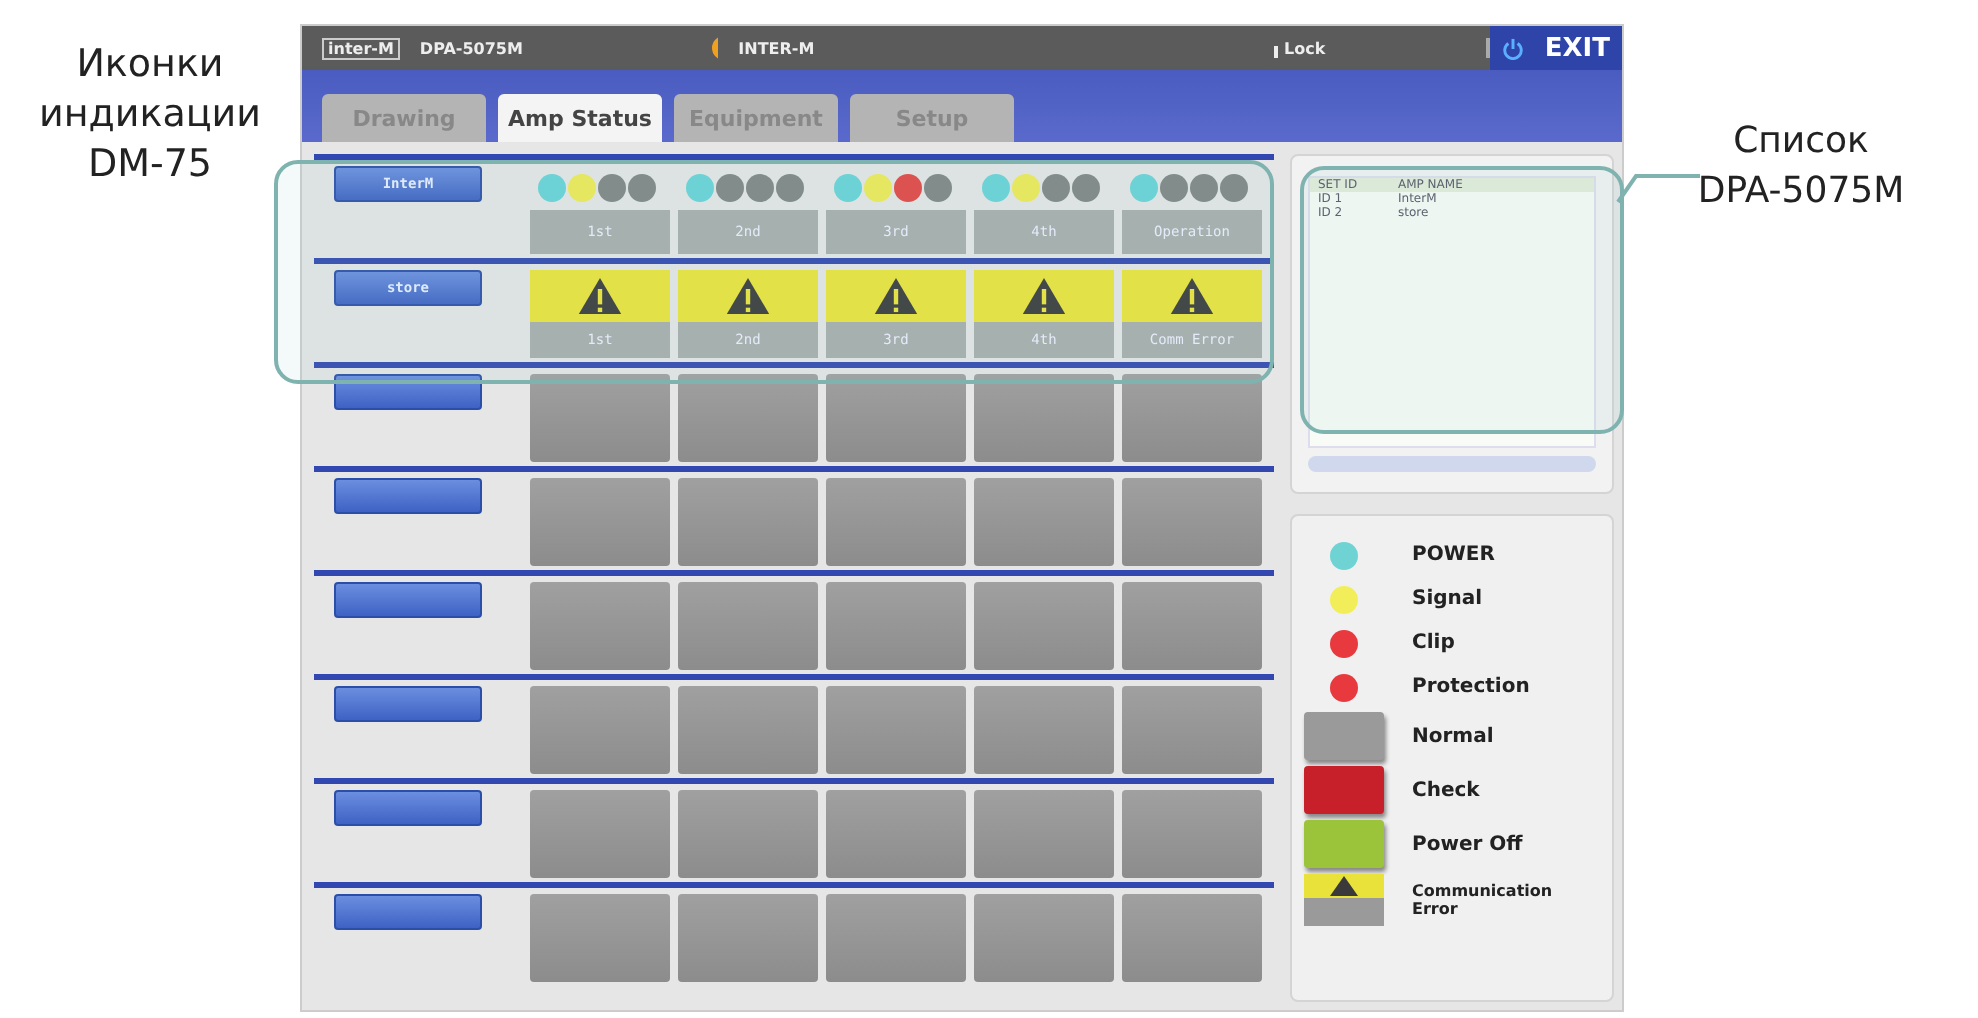 This screenshot has width=1978, height=1018. Describe the element at coordinates (361, 48) in the screenshot. I see `logo: inter-M` at that location.